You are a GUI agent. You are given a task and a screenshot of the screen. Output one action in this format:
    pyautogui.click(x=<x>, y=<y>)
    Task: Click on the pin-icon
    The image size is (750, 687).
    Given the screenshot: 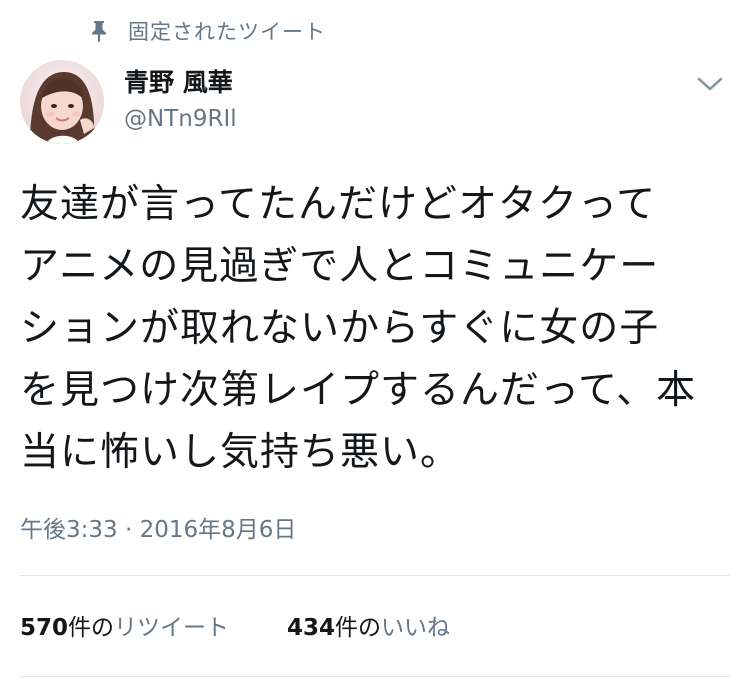 What is the action you would take?
    pyautogui.click(x=99, y=31)
    